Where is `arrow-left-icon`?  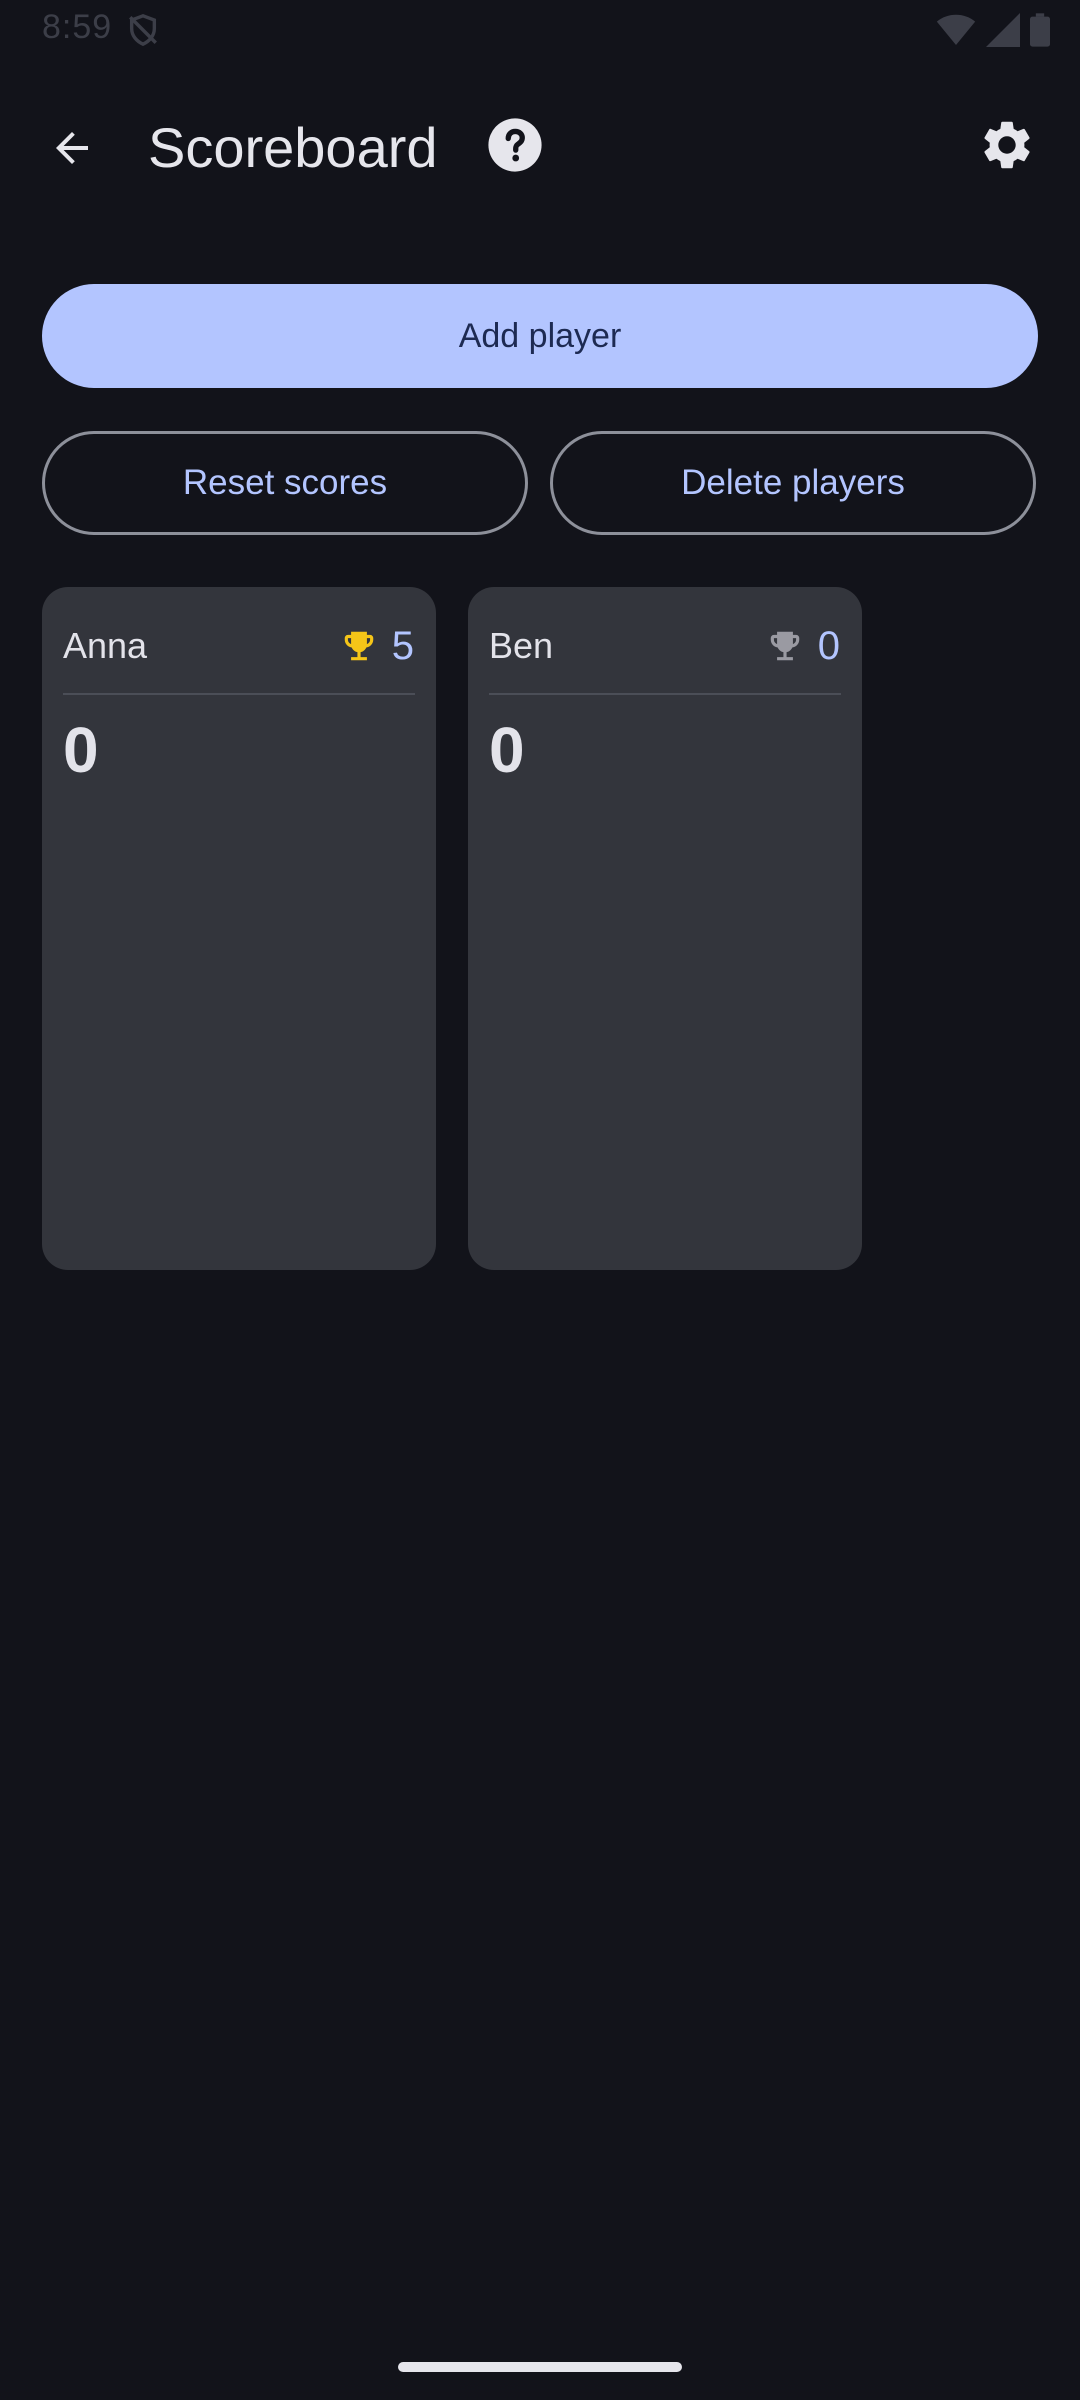 arrow-left-icon is located at coordinates (72, 148).